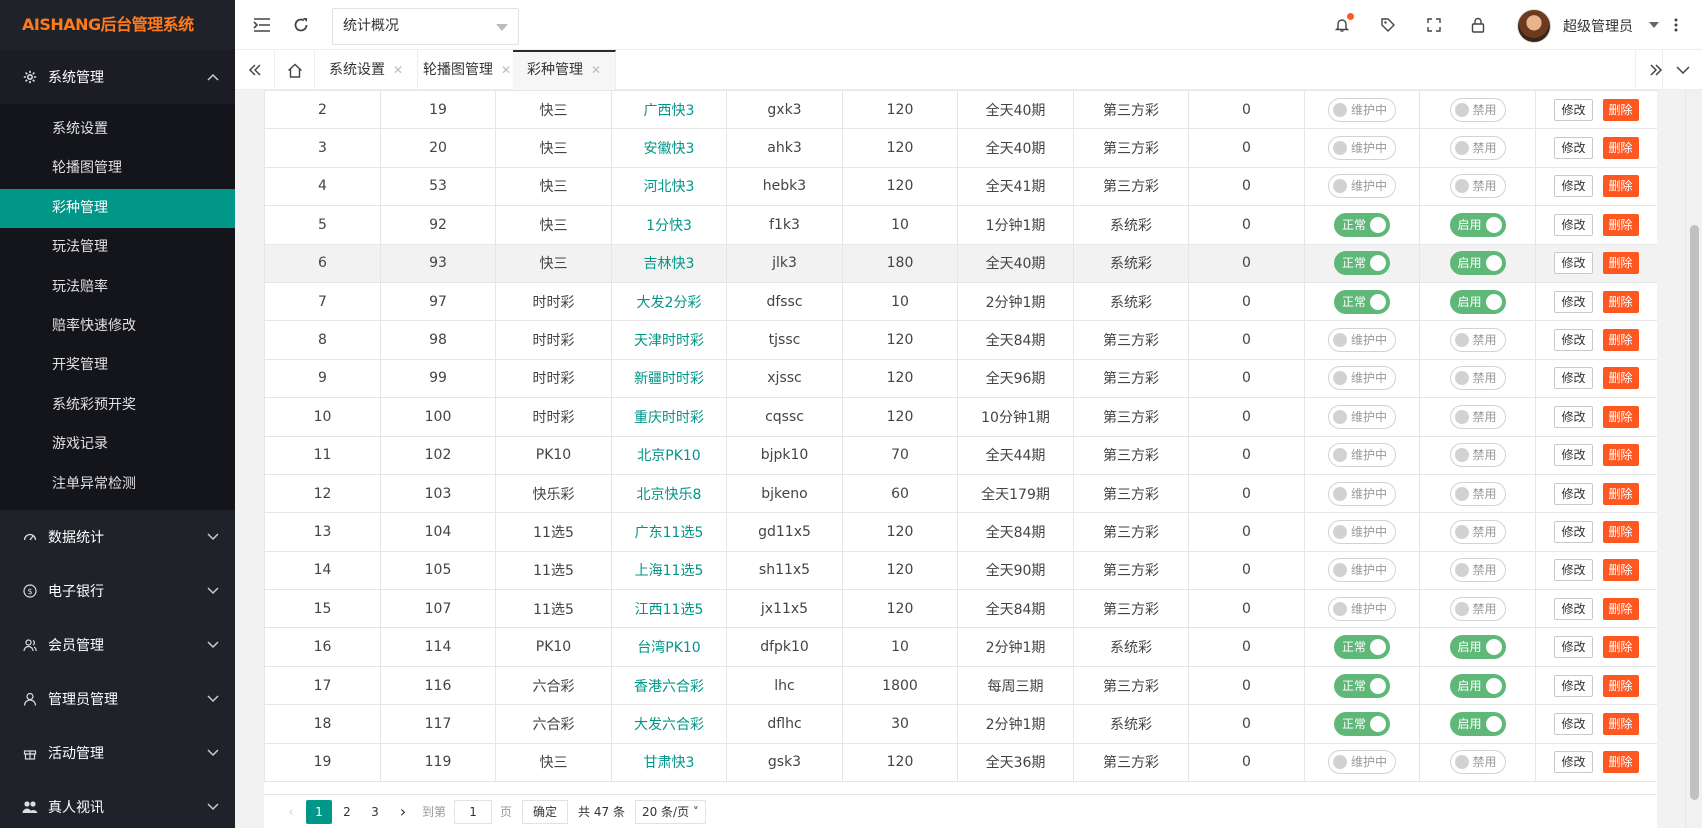 This screenshot has width=1702, height=828. Describe the element at coordinates (367, 70) in the screenshot. I see `tab: 系统设置 ✕` at that location.